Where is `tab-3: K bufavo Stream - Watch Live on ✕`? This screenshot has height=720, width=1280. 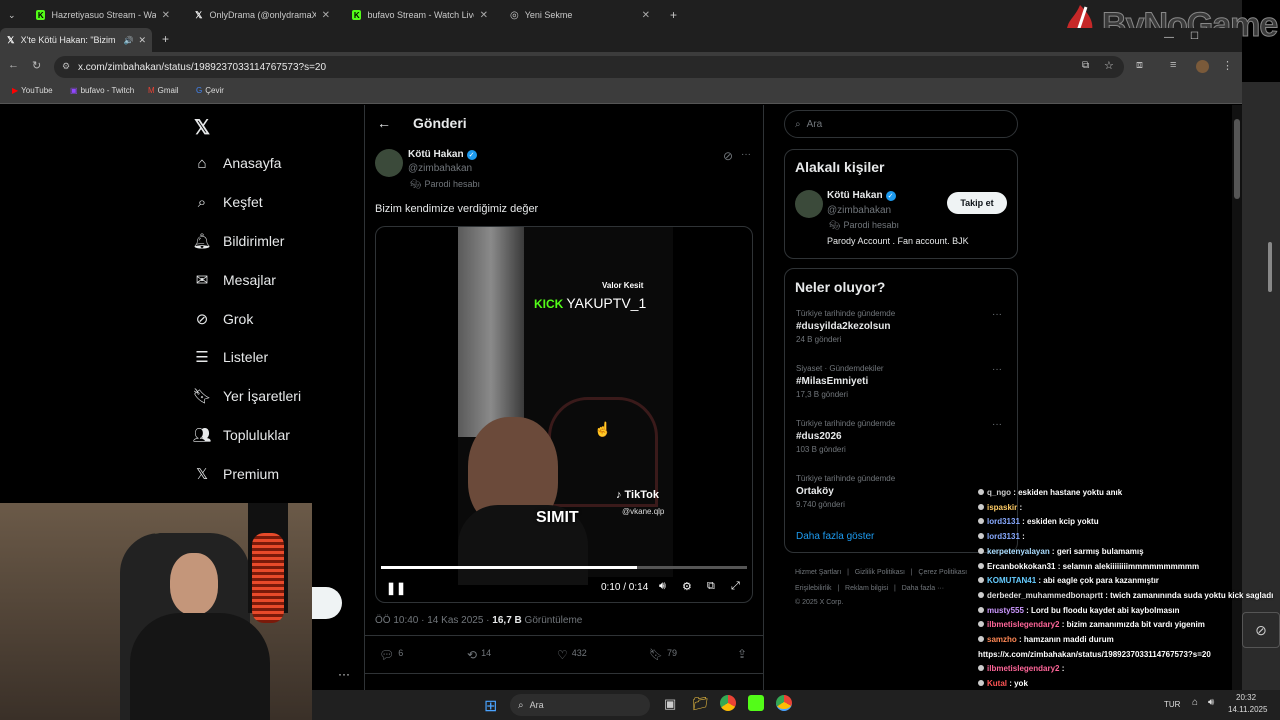
tab-3: K bufavo Stream - Watch Live on ✕ is located at coordinates (420, 15).